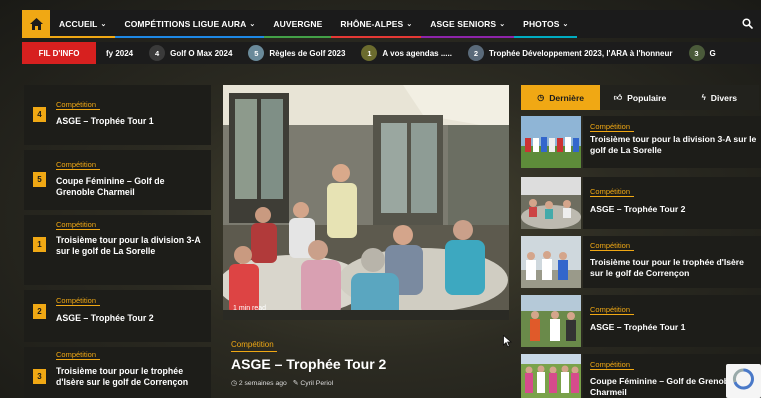 This screenshot has height=398, width=761. I want to click on nav-item-rhone-alpes: RHÔNE-ALPES ⌄, so click(376, 24).